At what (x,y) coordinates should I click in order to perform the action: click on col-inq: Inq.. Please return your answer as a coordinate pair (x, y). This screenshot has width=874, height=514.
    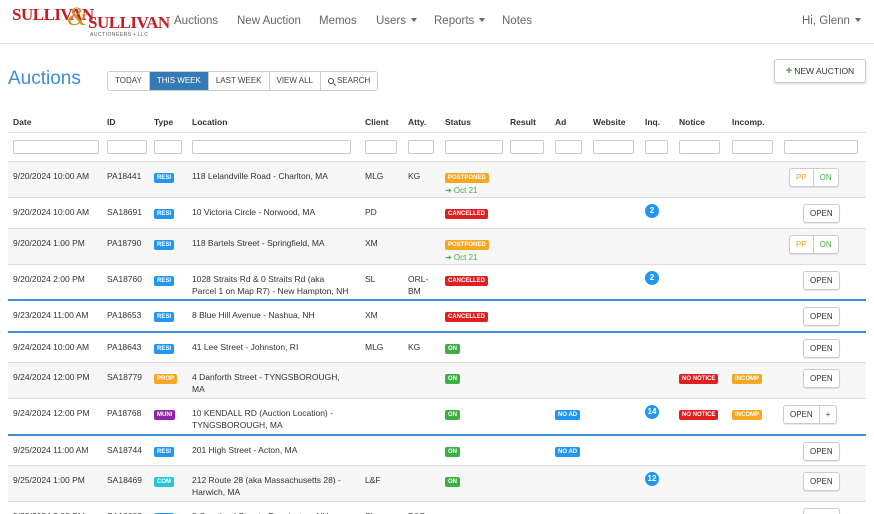
    Looking at the image, I should click on (652, 122).